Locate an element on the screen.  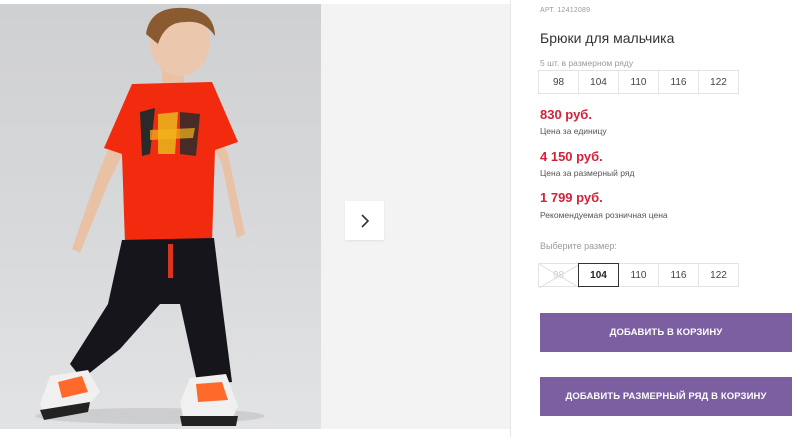
choose-size-label: Выберите размер: is located at coordinates (578, 246).